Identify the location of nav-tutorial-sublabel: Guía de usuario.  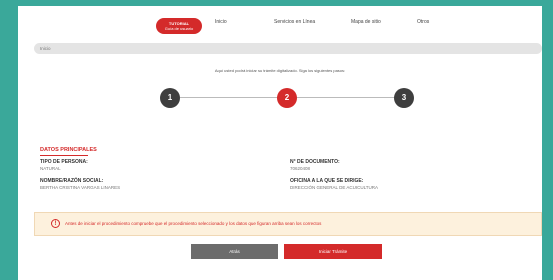
(179, 28).